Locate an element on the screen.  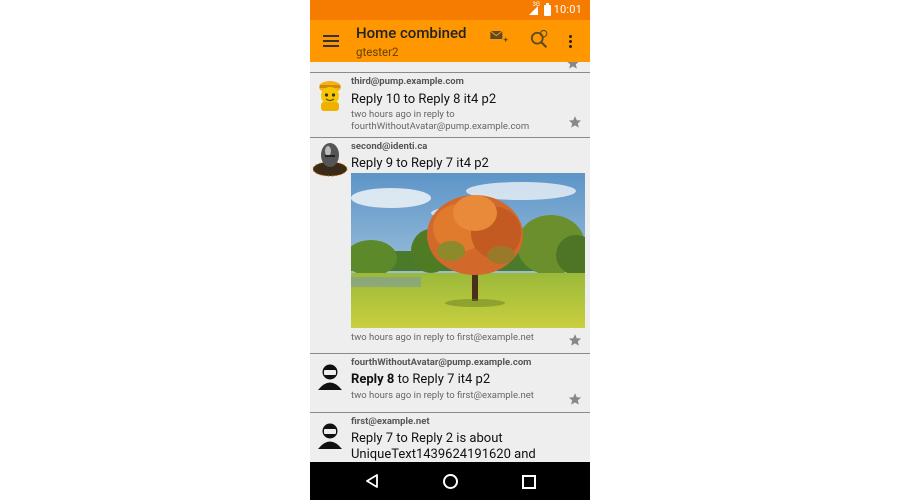
status-bar: 3G 10:01 is located at coordinates (450, 10).